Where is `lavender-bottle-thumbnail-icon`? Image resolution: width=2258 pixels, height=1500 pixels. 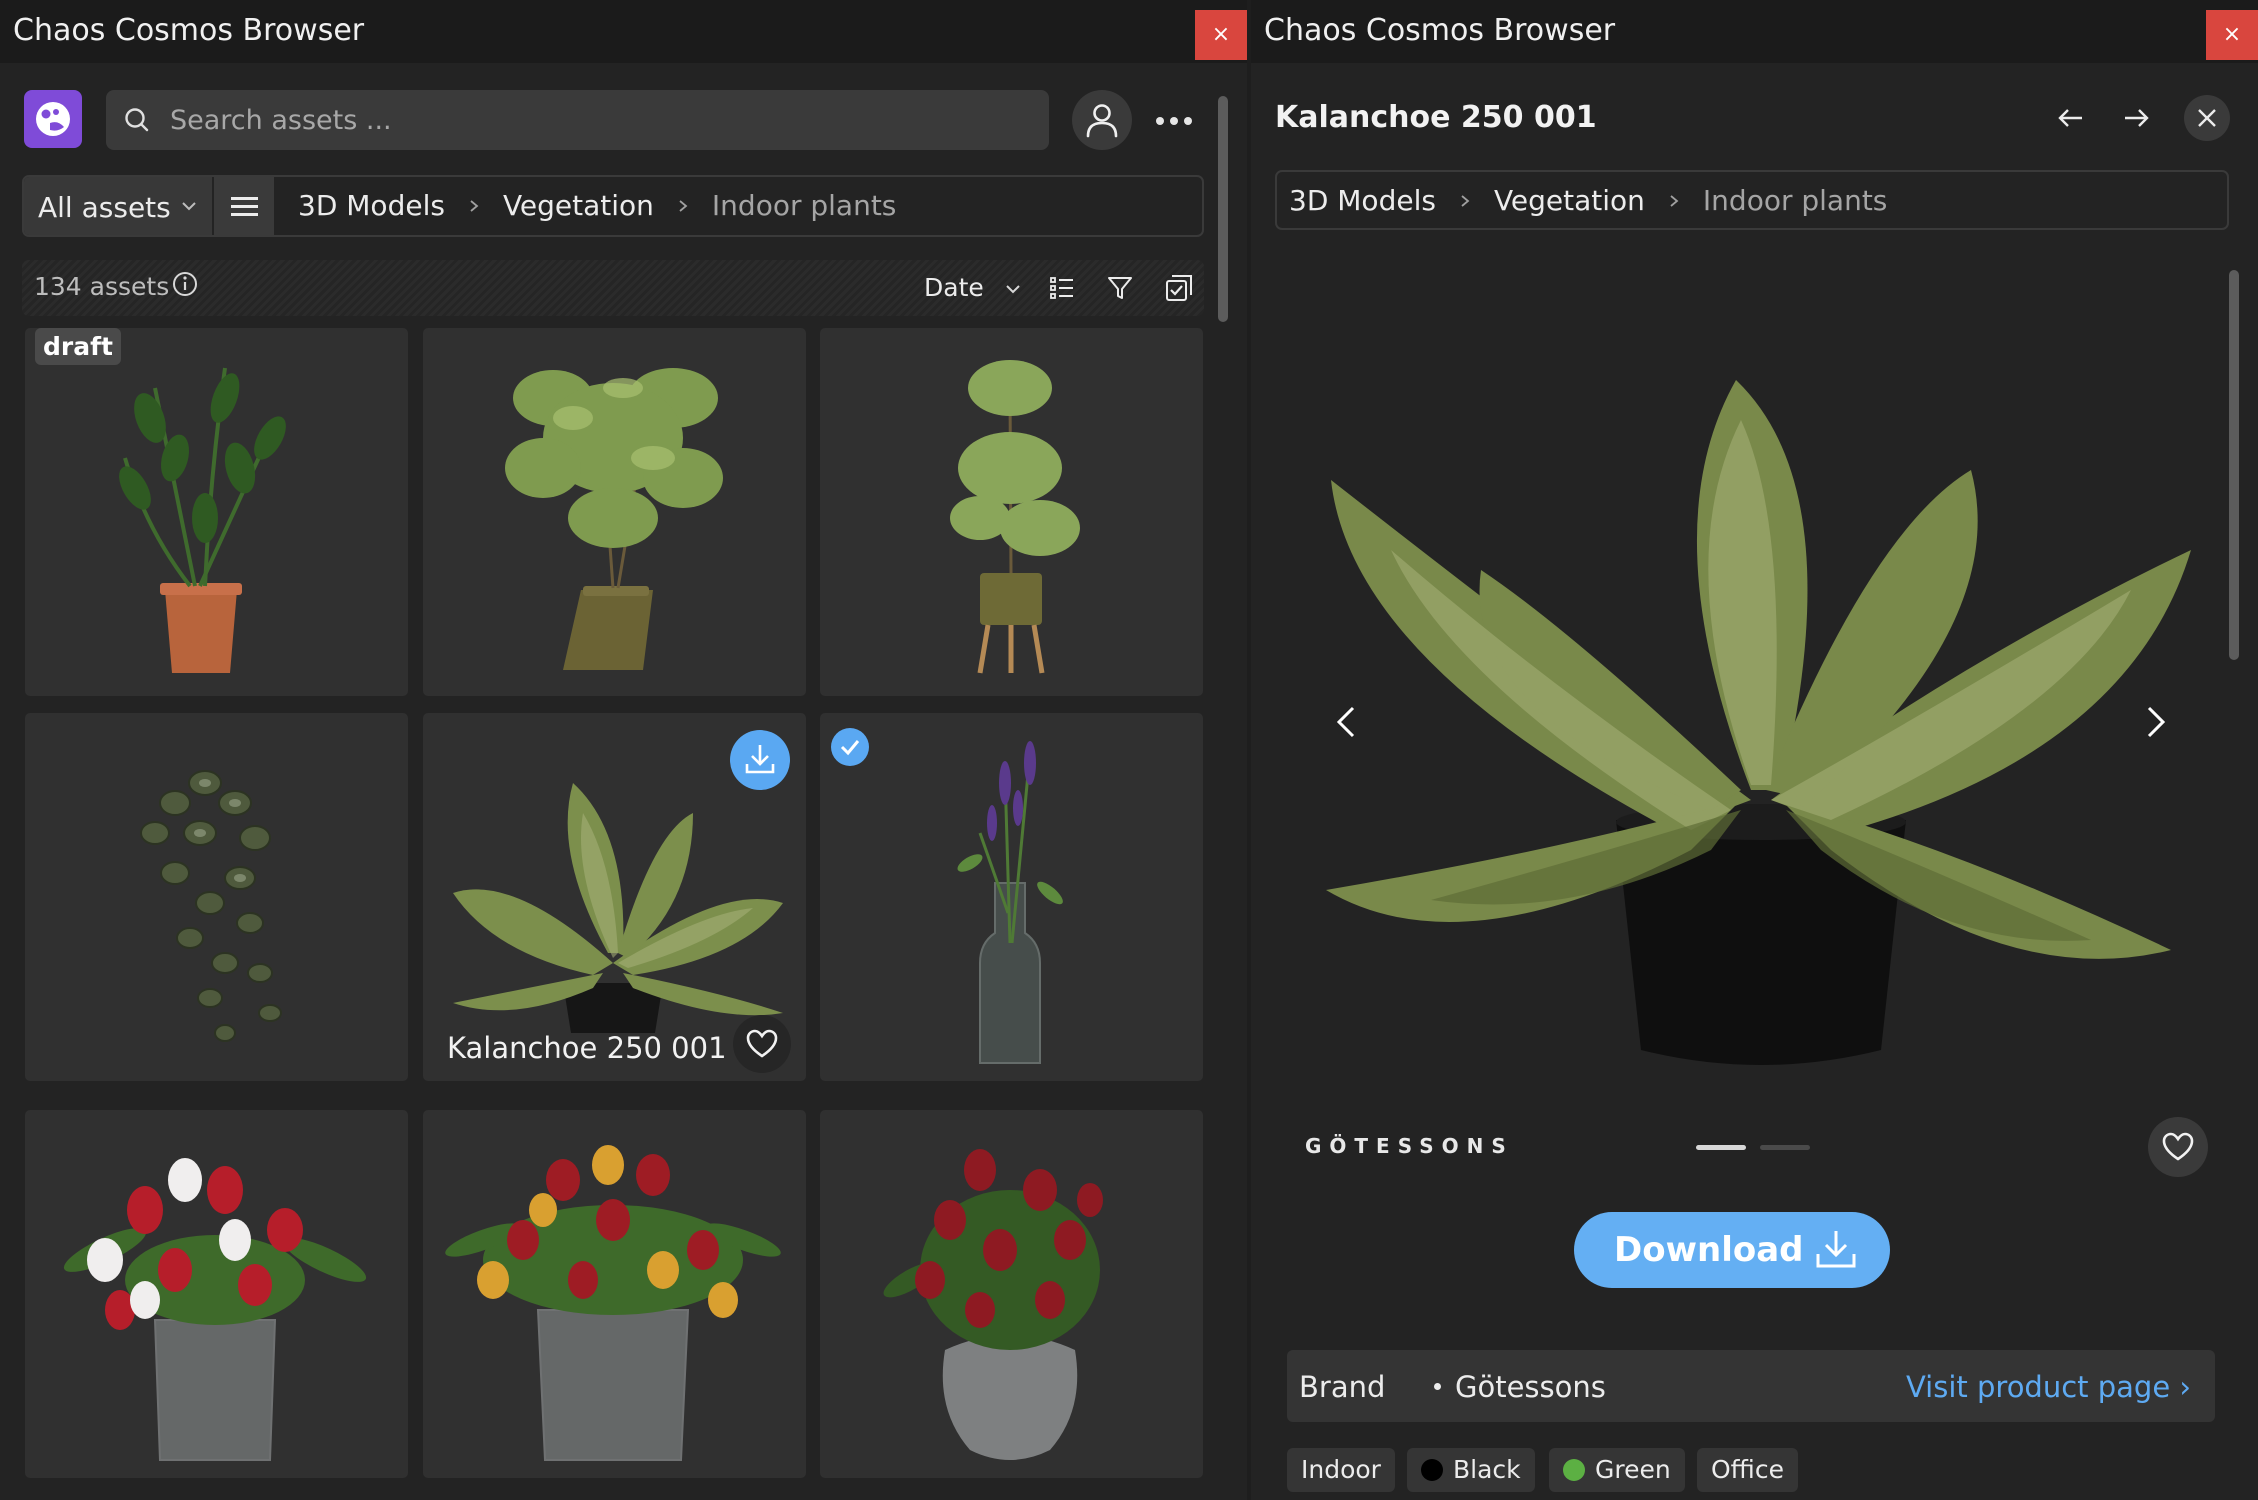
lavender-bottle-thumbnail-icon is located at coordinates (1010, 902).